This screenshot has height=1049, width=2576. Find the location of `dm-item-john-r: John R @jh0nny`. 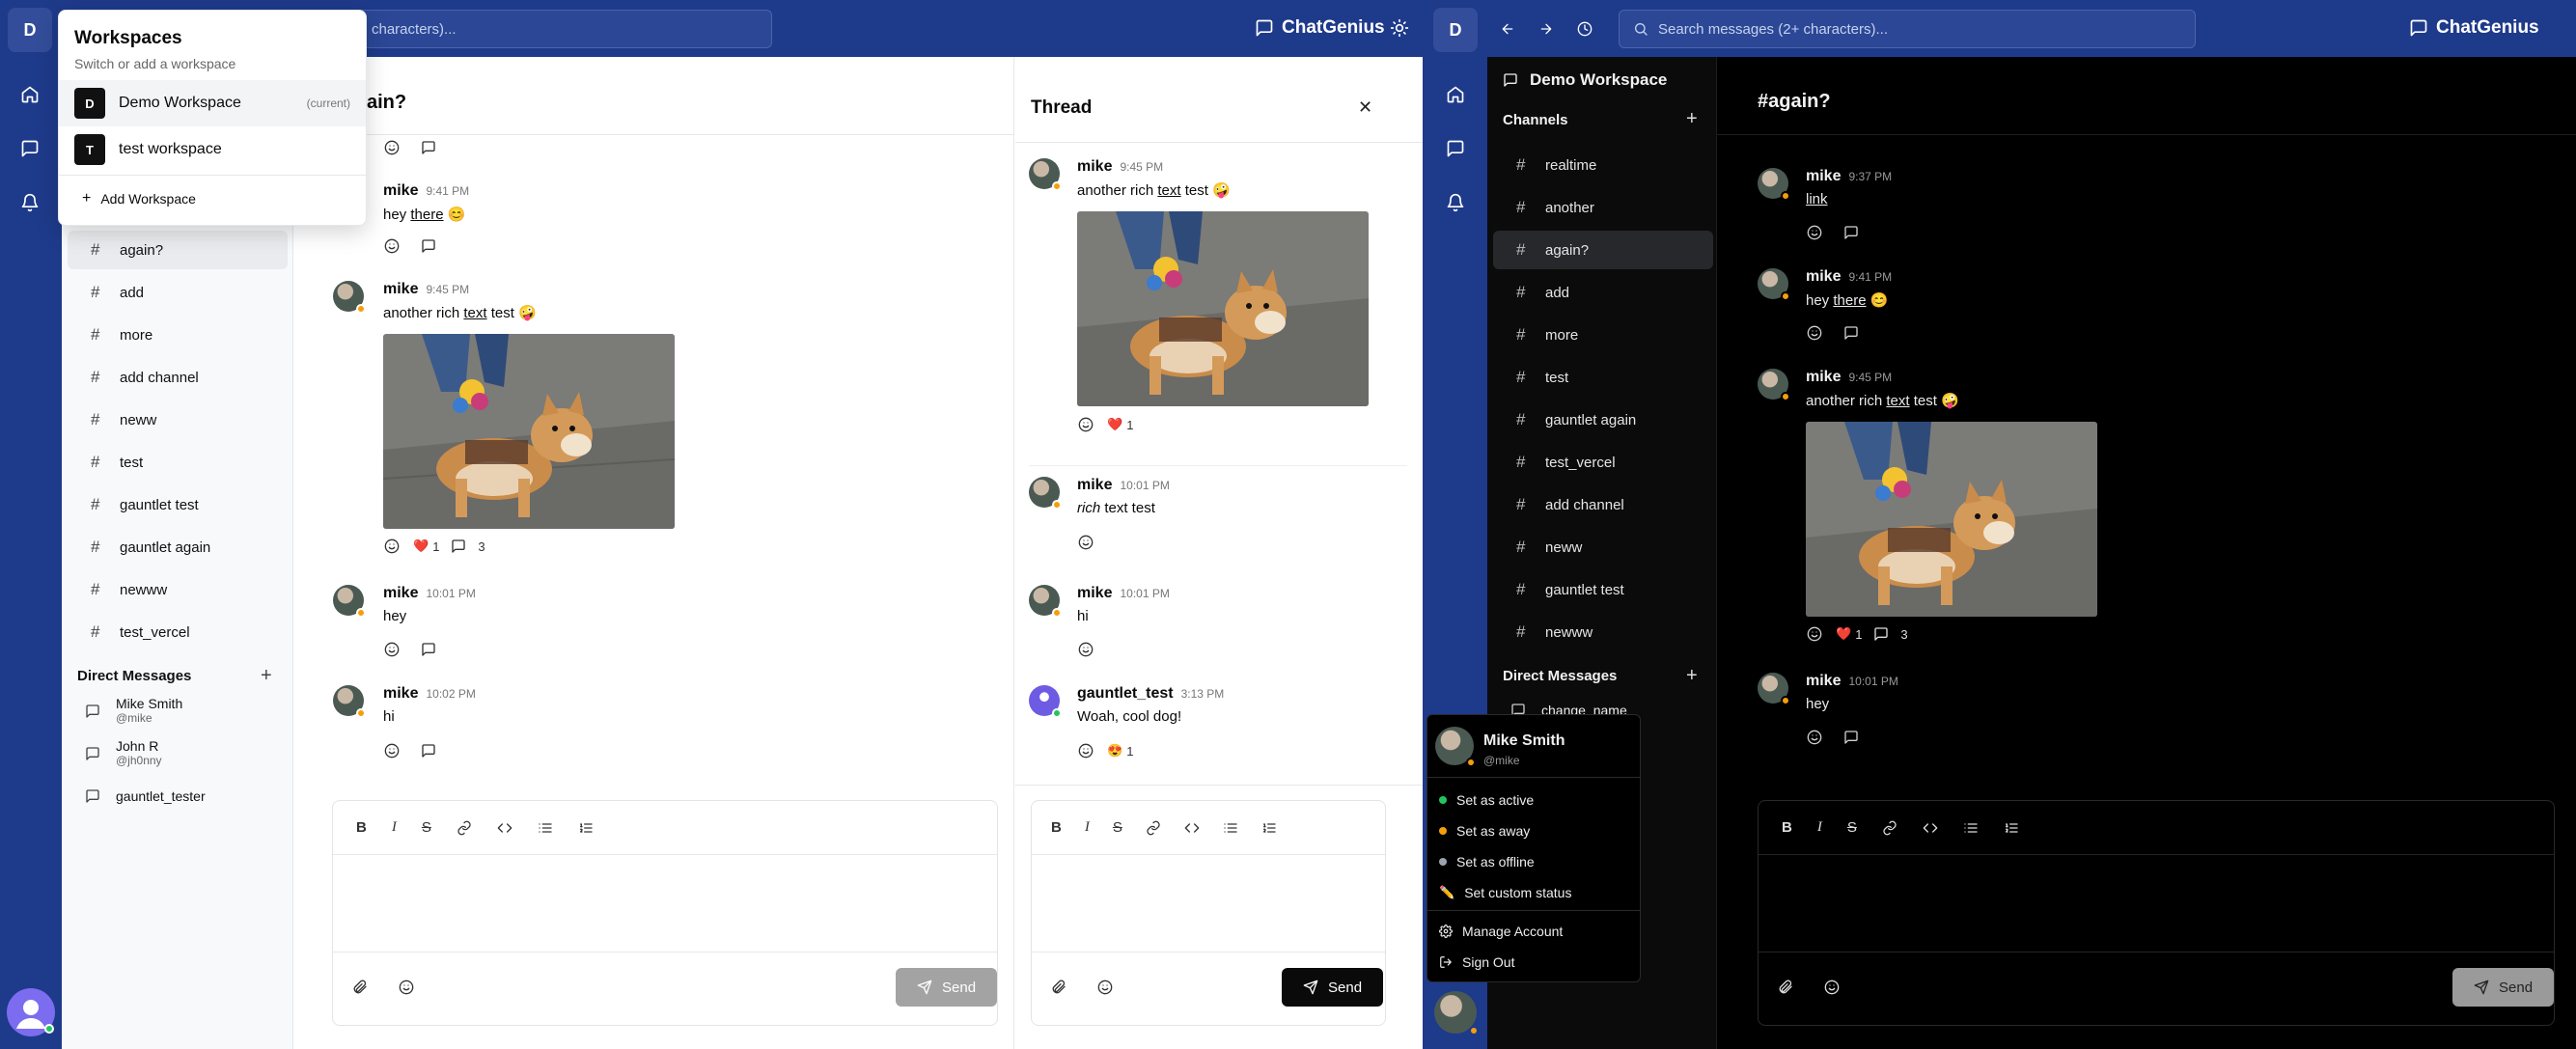

dm-item-john-r: John R @jh0nny is located at coordinates (123, 752).